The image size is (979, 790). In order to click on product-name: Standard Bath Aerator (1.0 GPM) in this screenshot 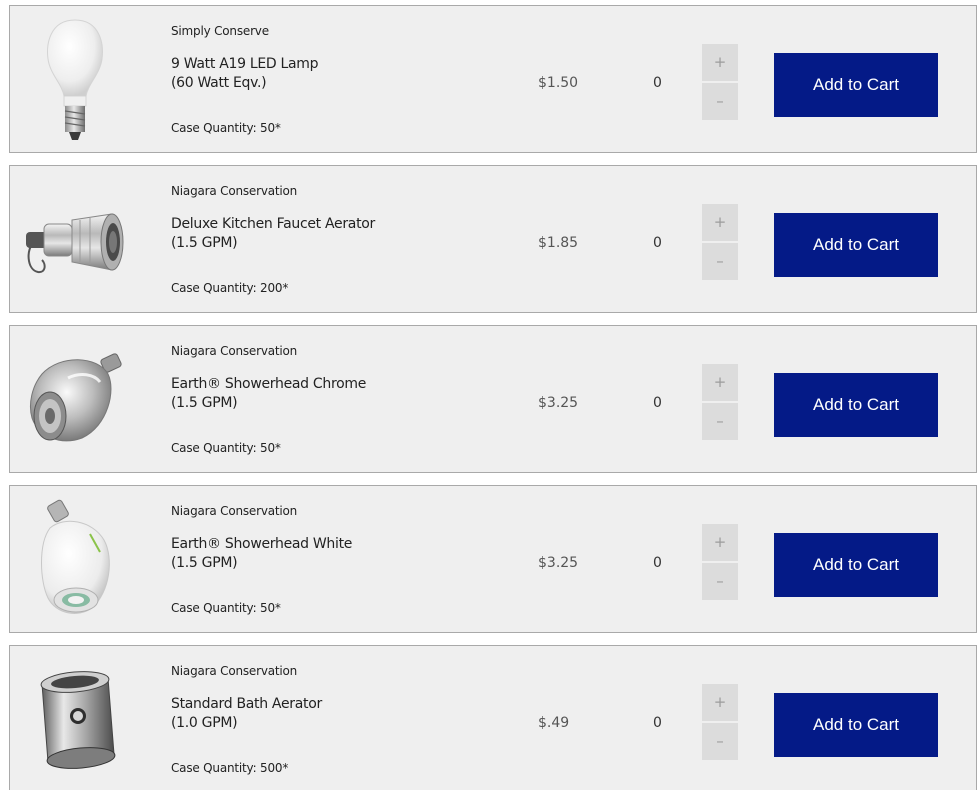, I will do `click(246, 714)`.